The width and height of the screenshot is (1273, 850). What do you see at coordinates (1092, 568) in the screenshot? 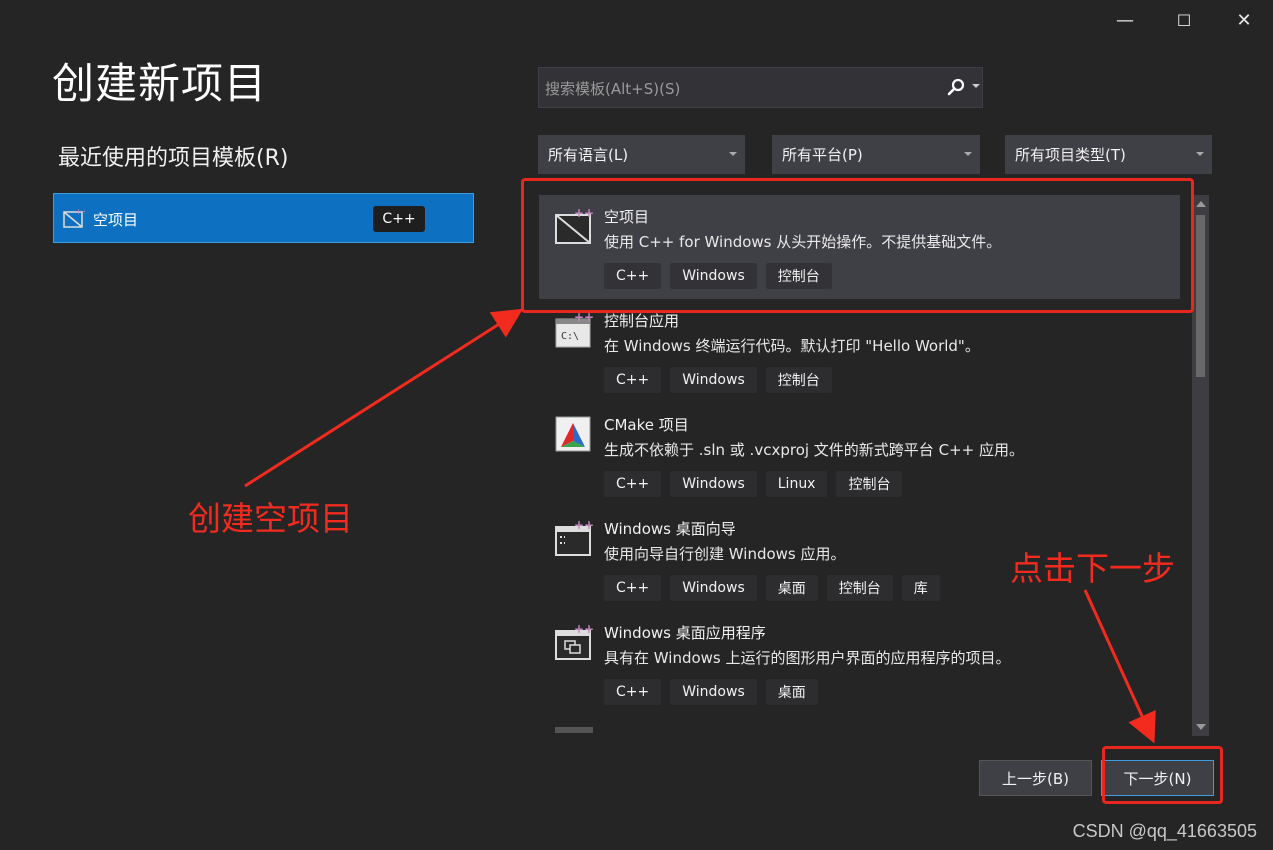
I see `annotation-click-next: 点击下一步` at bounding box center [1092, 568].